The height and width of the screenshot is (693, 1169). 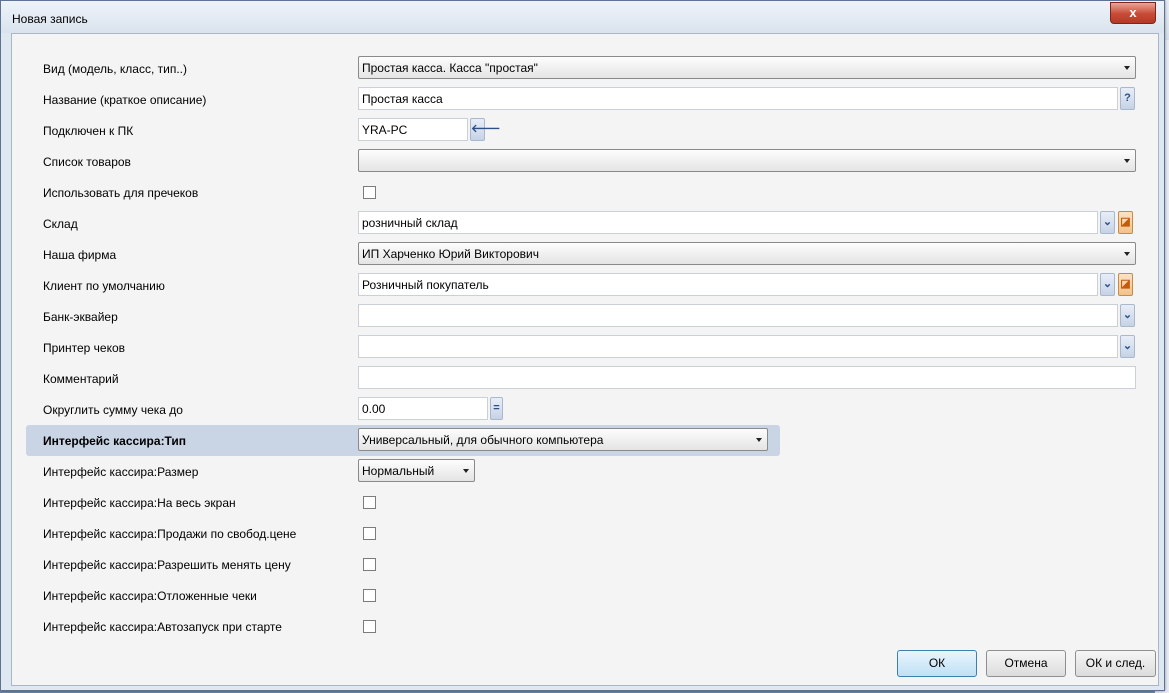 I want to click on ui-price-checkbox, so click(x=369, y=564).